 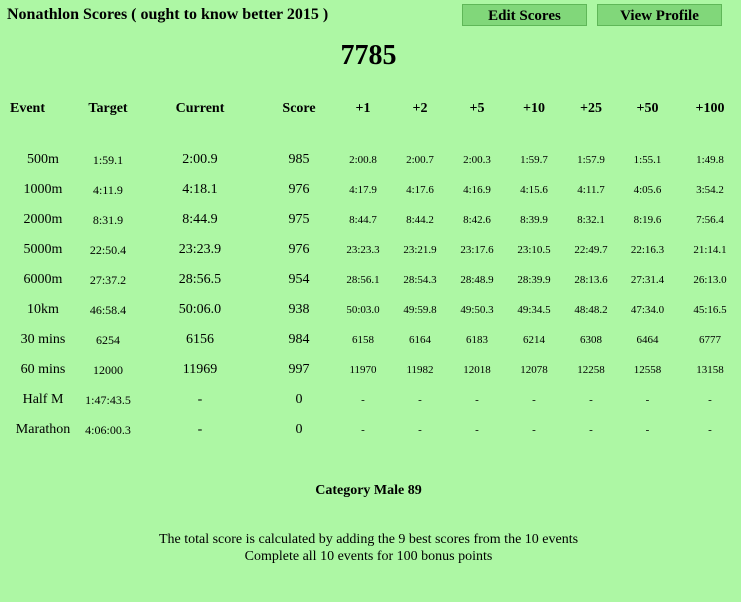 I want to click on table-row: Marathon 4:06:00.3 - 0 - - - - - - -, so click(x=370, y=430).